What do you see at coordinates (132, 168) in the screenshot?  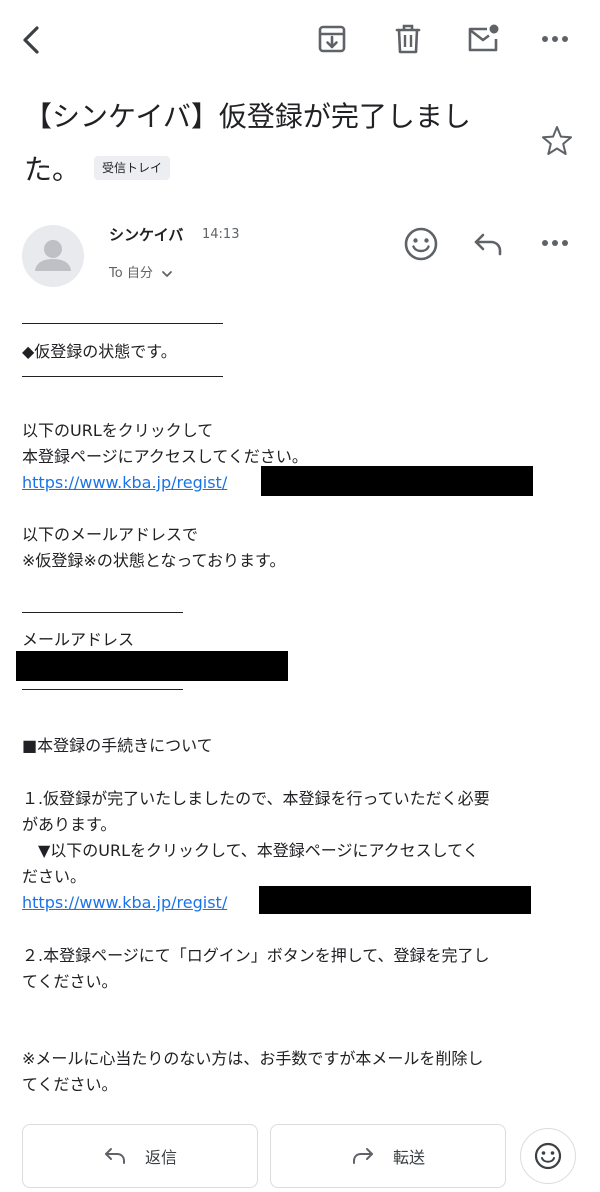 I see `inbox-label: 受信トレイ` at bounding box center [132, 168].